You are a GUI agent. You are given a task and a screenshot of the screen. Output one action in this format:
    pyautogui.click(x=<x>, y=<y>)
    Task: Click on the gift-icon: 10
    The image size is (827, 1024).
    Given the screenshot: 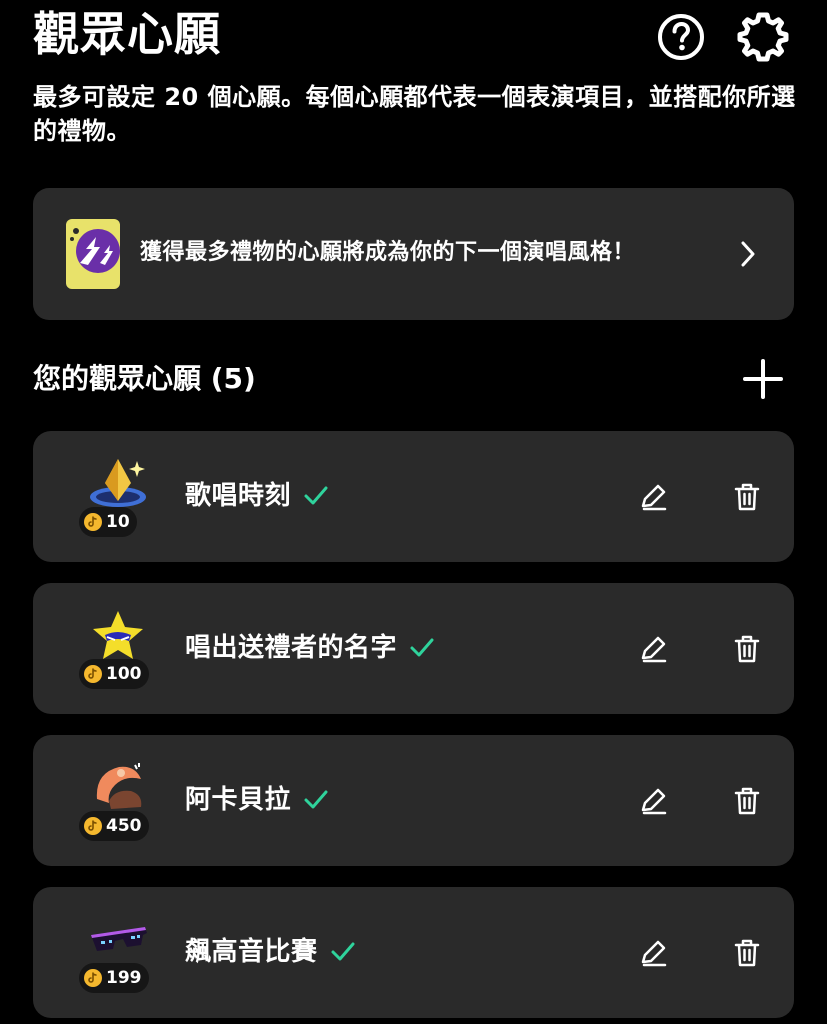 What is the action you would take?
    pyautogui.click(x=119, y=496)
    